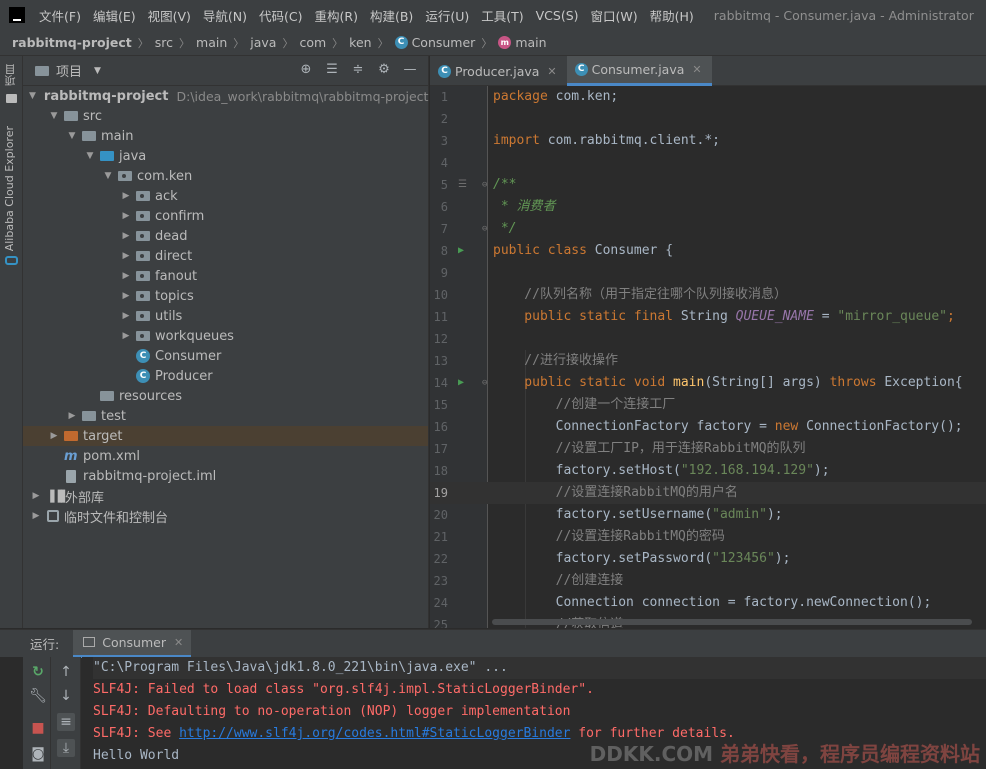 This screenshot has width=986, height=769. What do you see at coordinates (97, 71) in the screenshot?
I see `dropdown-arrow-icon: ▼` at bounding box center [97, 71].